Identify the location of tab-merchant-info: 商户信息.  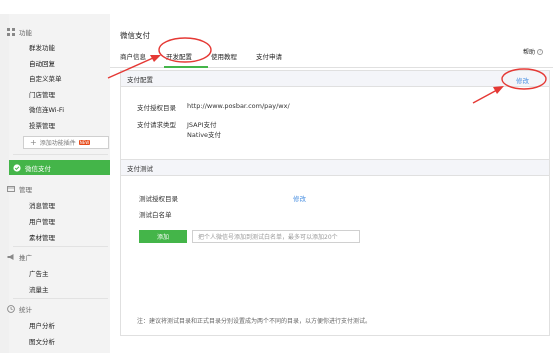
(133, 56).